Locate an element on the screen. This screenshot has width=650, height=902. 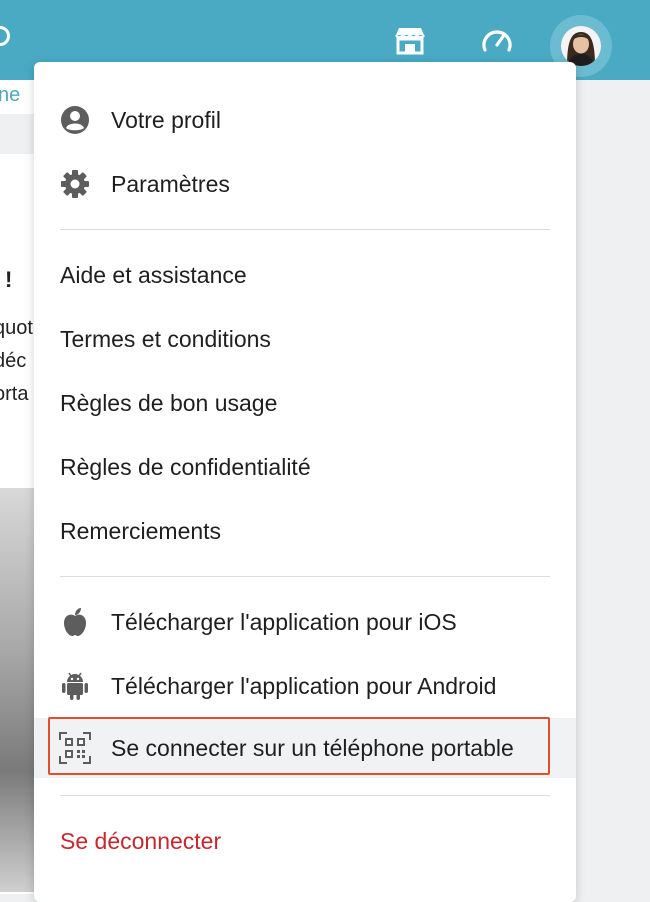
gear-icon is located at coordinates (75, 184).